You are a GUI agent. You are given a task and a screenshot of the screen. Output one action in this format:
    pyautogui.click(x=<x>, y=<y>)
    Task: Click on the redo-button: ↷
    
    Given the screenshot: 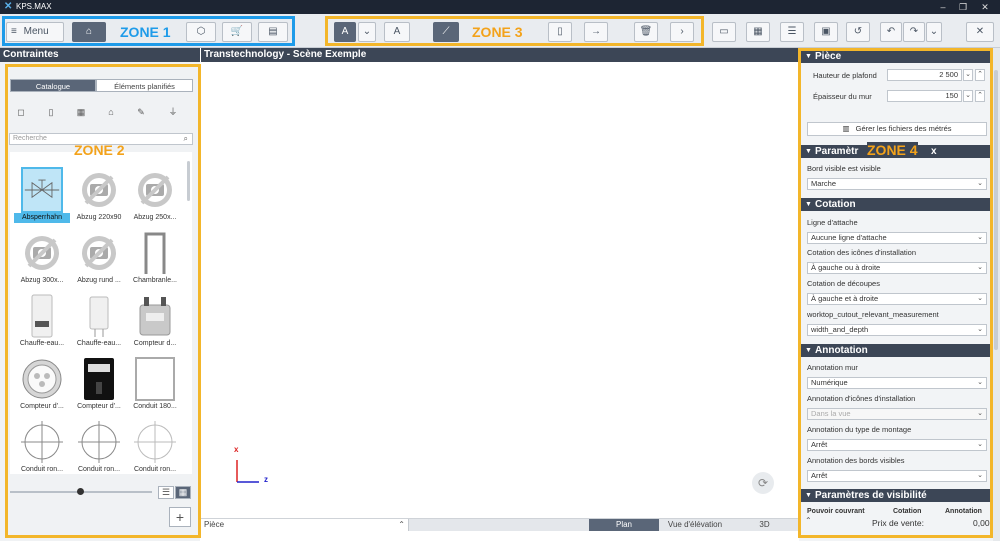 What is the action you would take?
    pyautogui.click(x=914, y=32)
    